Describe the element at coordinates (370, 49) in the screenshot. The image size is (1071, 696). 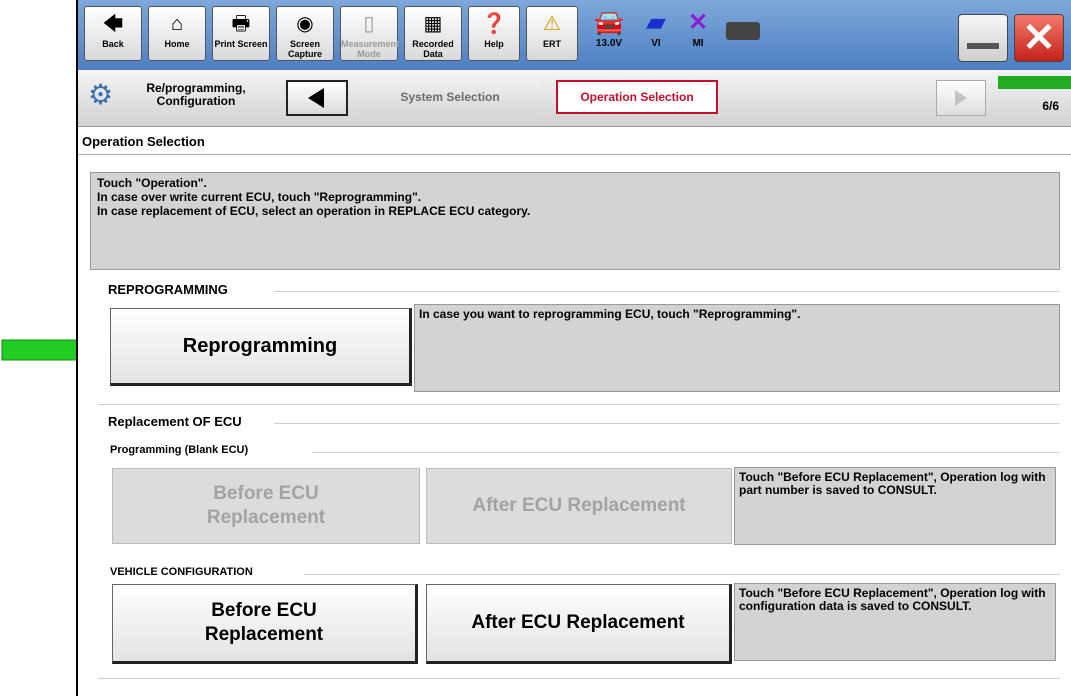
I see `measurement-mode-label: Measurement Mode` at that location.